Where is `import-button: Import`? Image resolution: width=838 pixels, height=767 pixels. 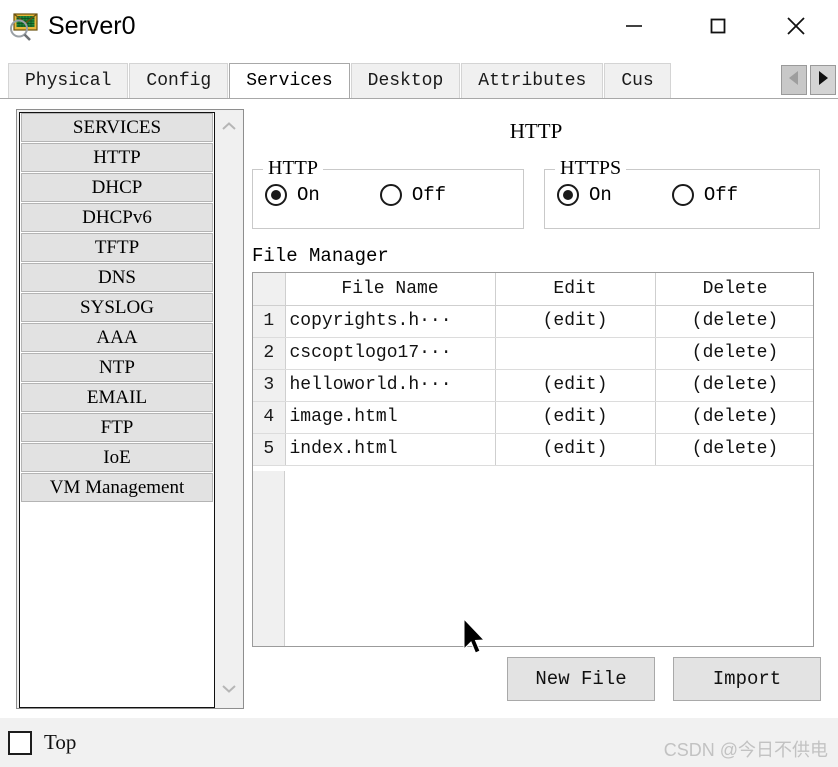
import-button: Import is located at coordinates (747, 679).